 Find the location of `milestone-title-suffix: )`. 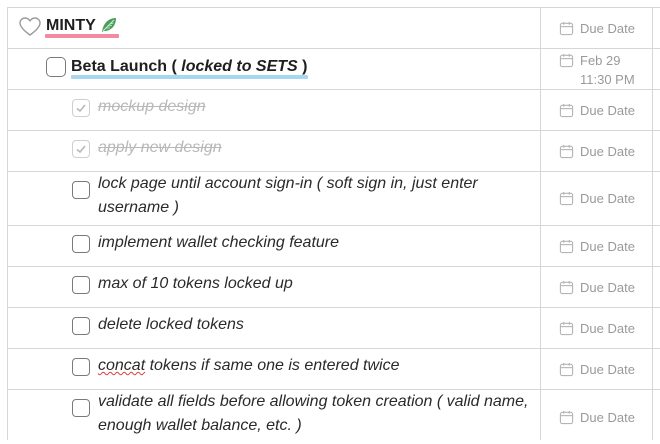

milestone-title-suffix: ) is located at coordinates (305, 66).